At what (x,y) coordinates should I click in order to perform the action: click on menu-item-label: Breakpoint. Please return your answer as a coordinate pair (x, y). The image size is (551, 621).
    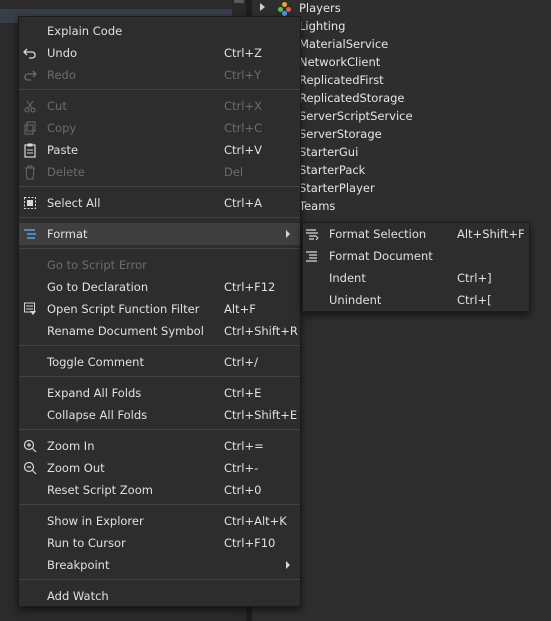
    Looking at the image, I should click on (78, 565).